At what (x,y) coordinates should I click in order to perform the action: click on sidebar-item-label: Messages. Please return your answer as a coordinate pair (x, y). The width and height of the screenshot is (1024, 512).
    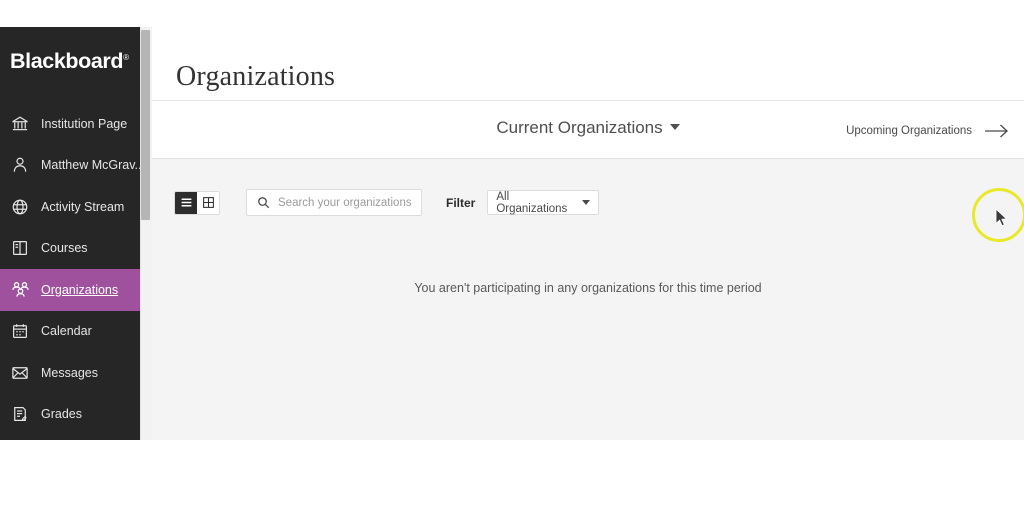
    Looking at the image, I should click on (69, 372).